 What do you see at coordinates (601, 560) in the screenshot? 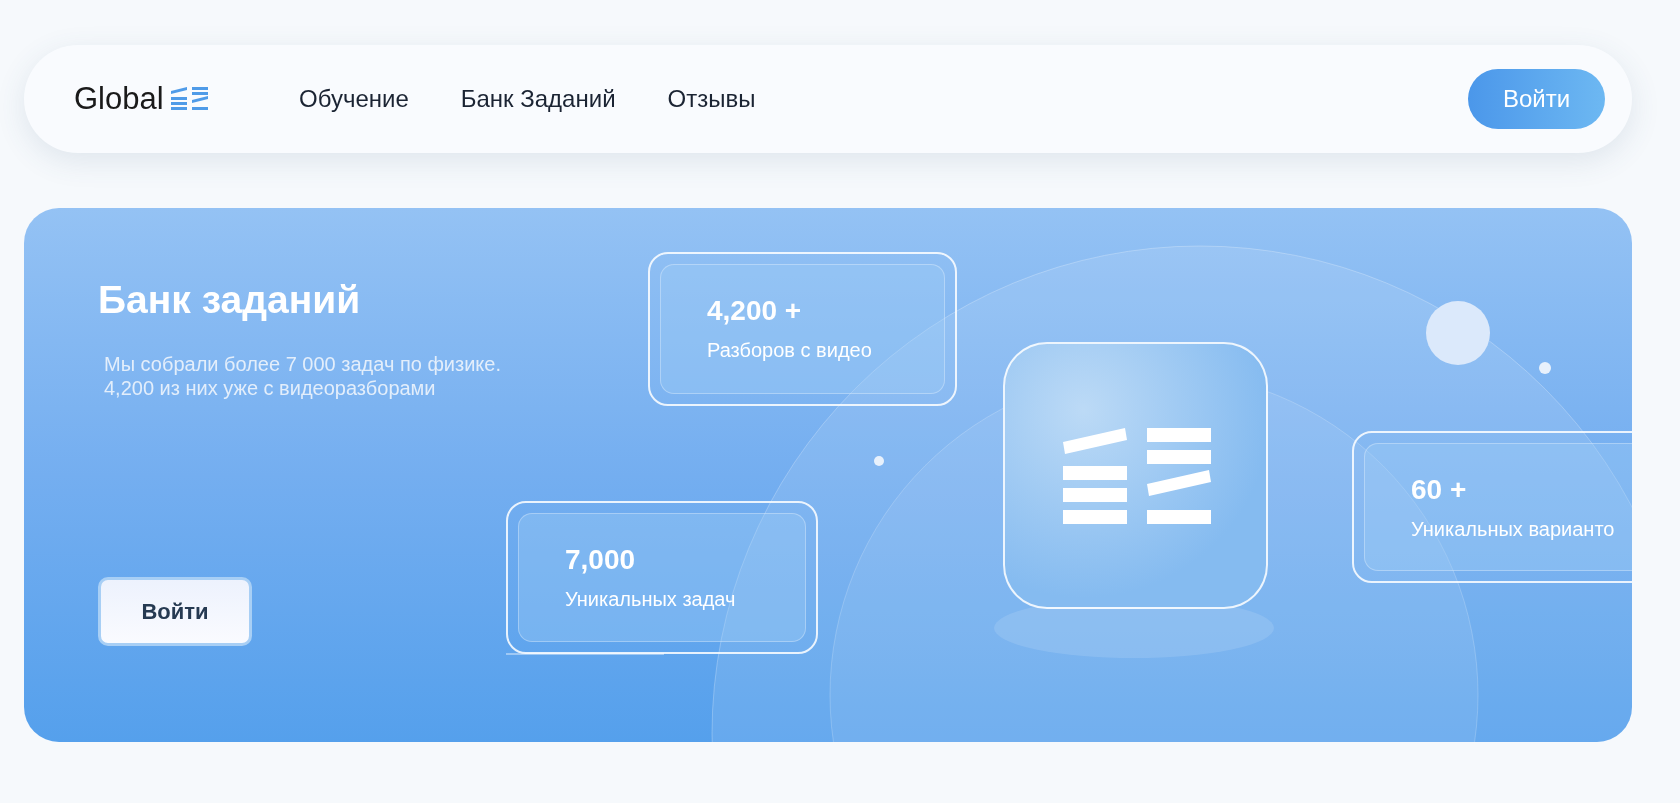
I see `stat-value: 7,000` at bounding box center [601, 560].